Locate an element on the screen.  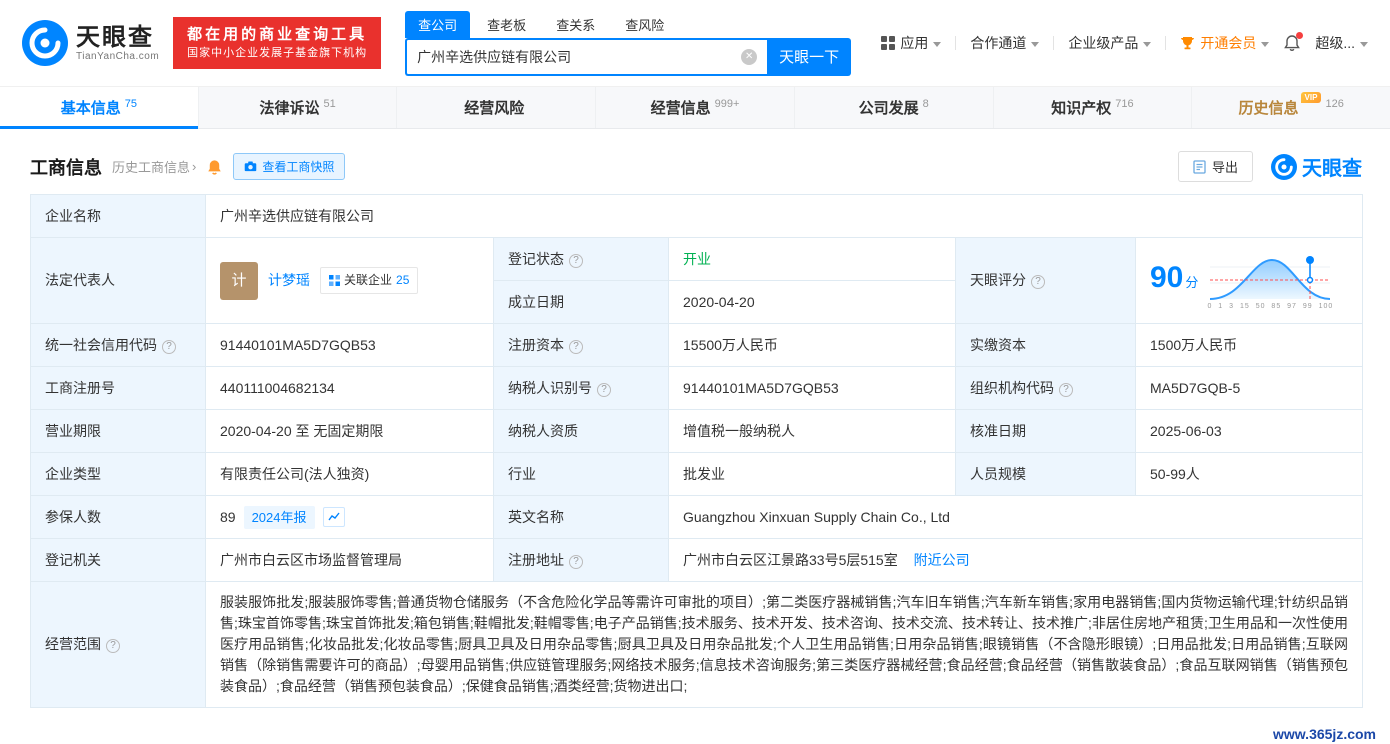
menu-open-vip: 开通会员 is located at coordinates (1225, 43).